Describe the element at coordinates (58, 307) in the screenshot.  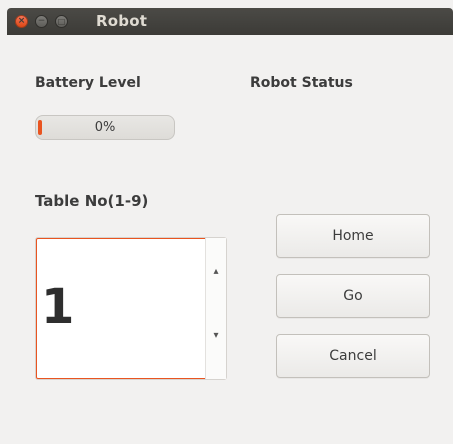
I see `table-number-value: 1` at that location.